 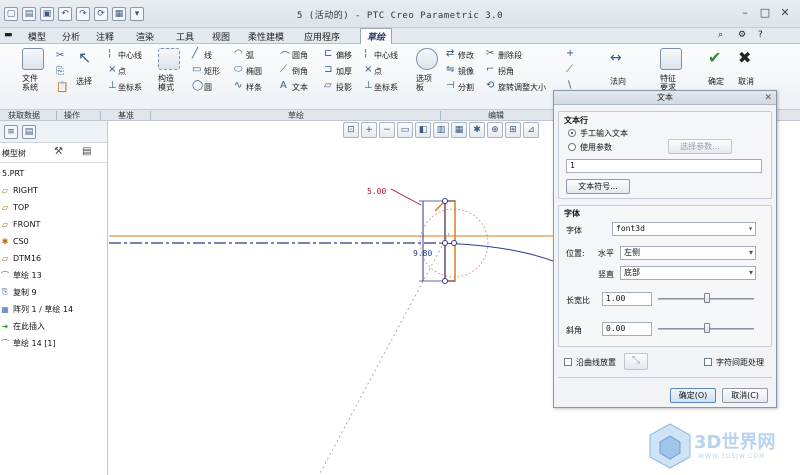 What do you see at coordinates (300, 71) in the screenshot?
I see `chamfer-tool: 倒角` at bounding box center [300, 71].